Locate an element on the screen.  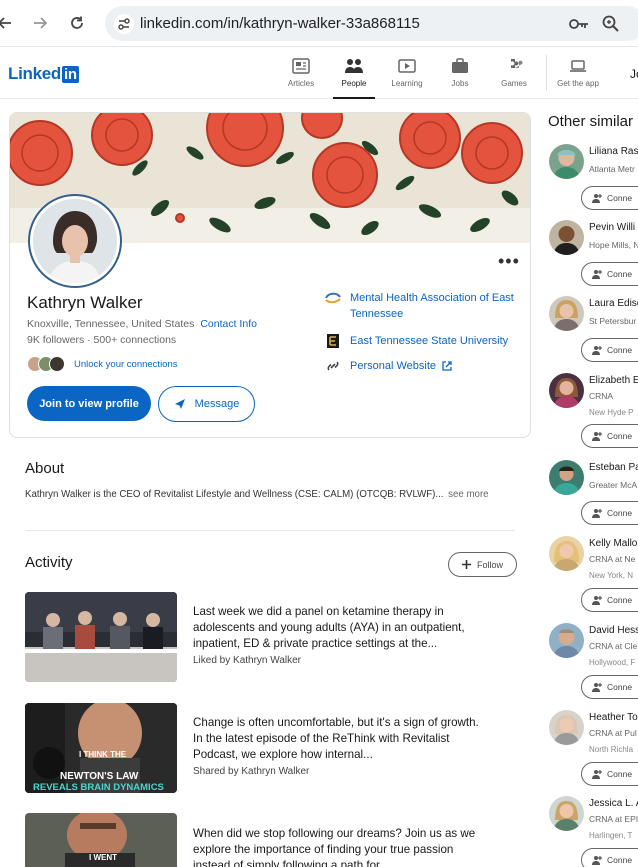
nav-articles: Articles is located at coordinates (301, 72).